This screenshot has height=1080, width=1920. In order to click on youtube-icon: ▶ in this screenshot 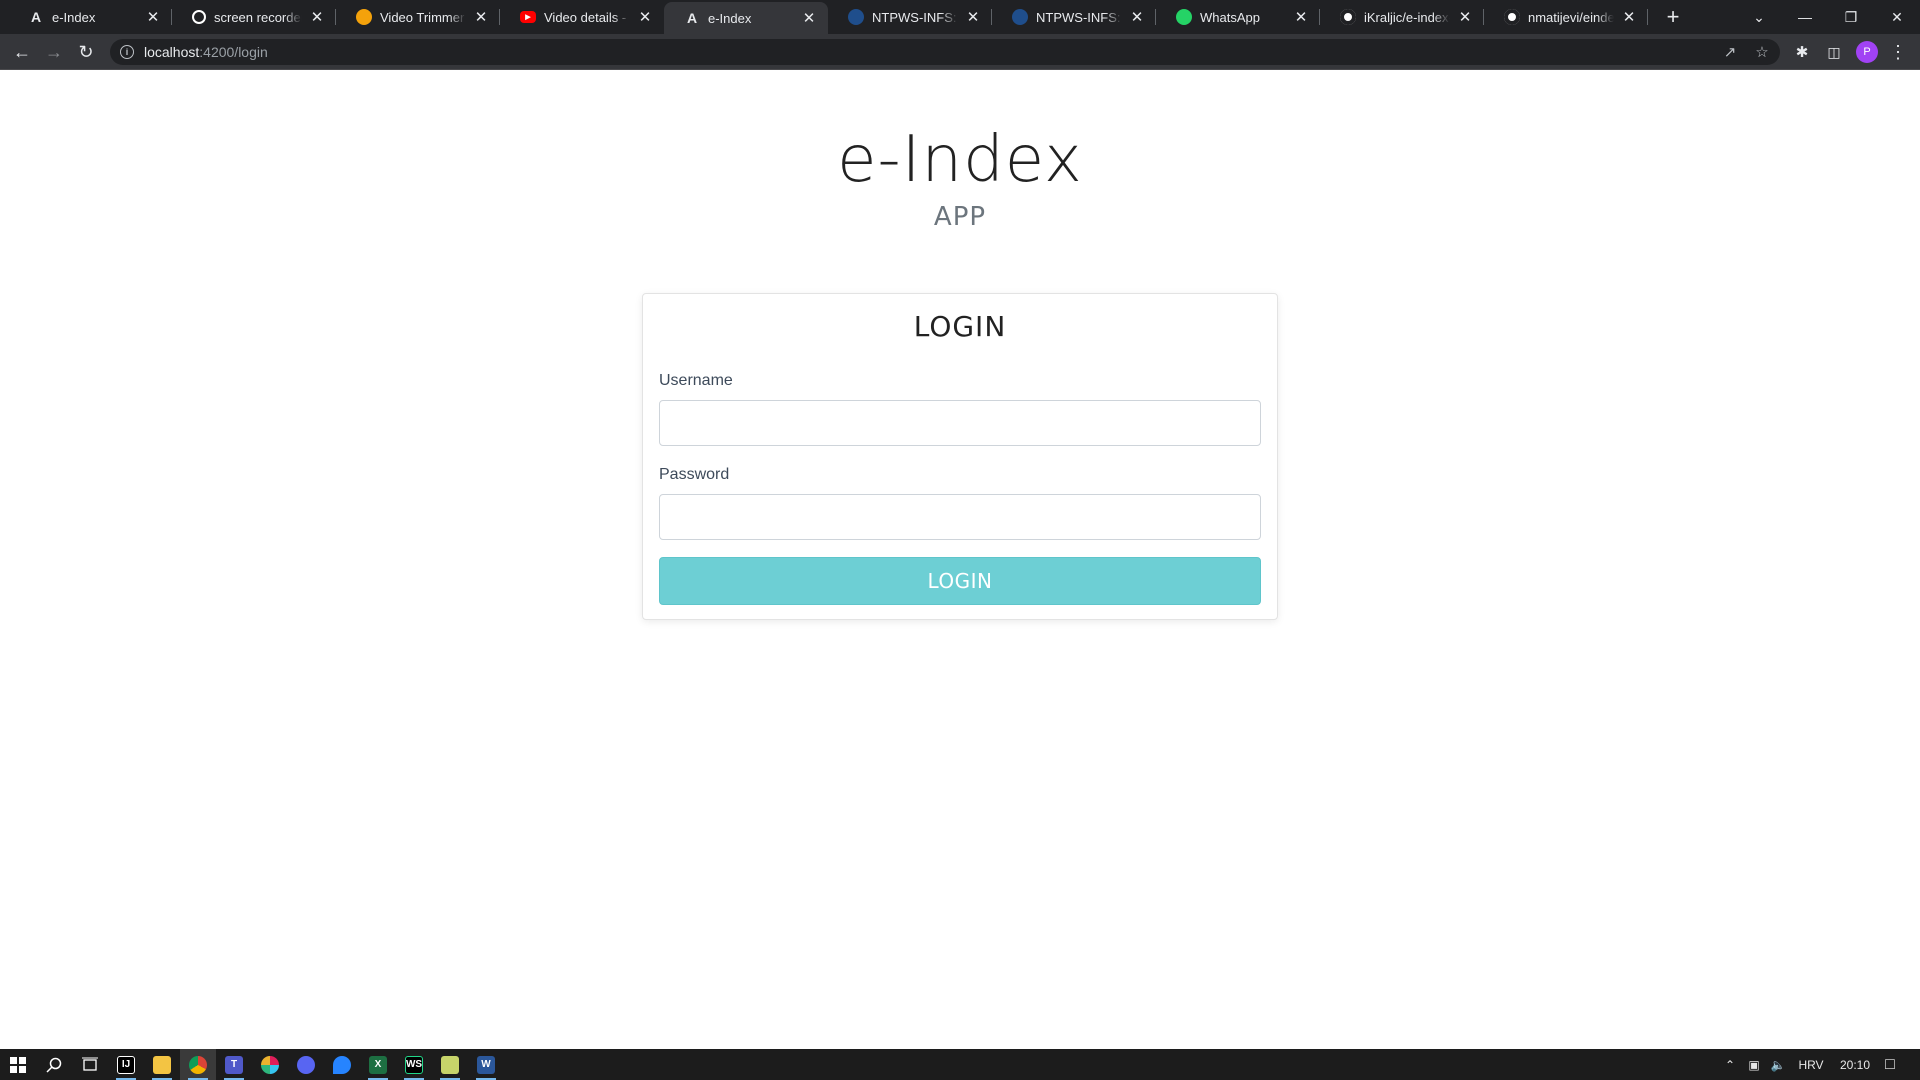, I will do `click(528, 17)`.